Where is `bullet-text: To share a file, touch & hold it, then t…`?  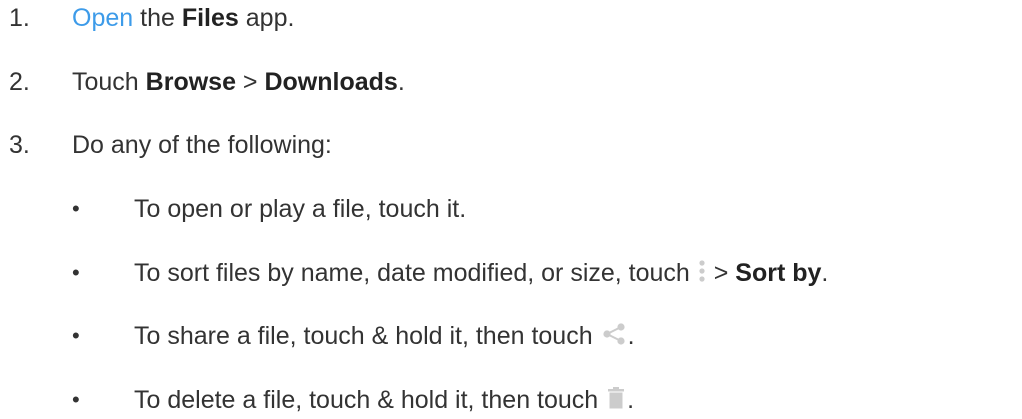
bullet-text: To share a file, touch & hold it, then t… is located at coordinates (384, 337).